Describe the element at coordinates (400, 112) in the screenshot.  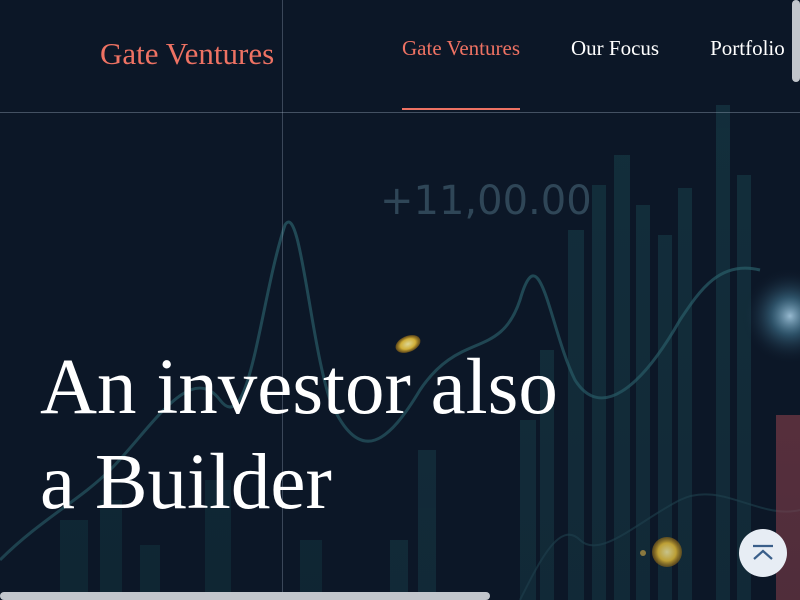
I see `header-divider` at that location.